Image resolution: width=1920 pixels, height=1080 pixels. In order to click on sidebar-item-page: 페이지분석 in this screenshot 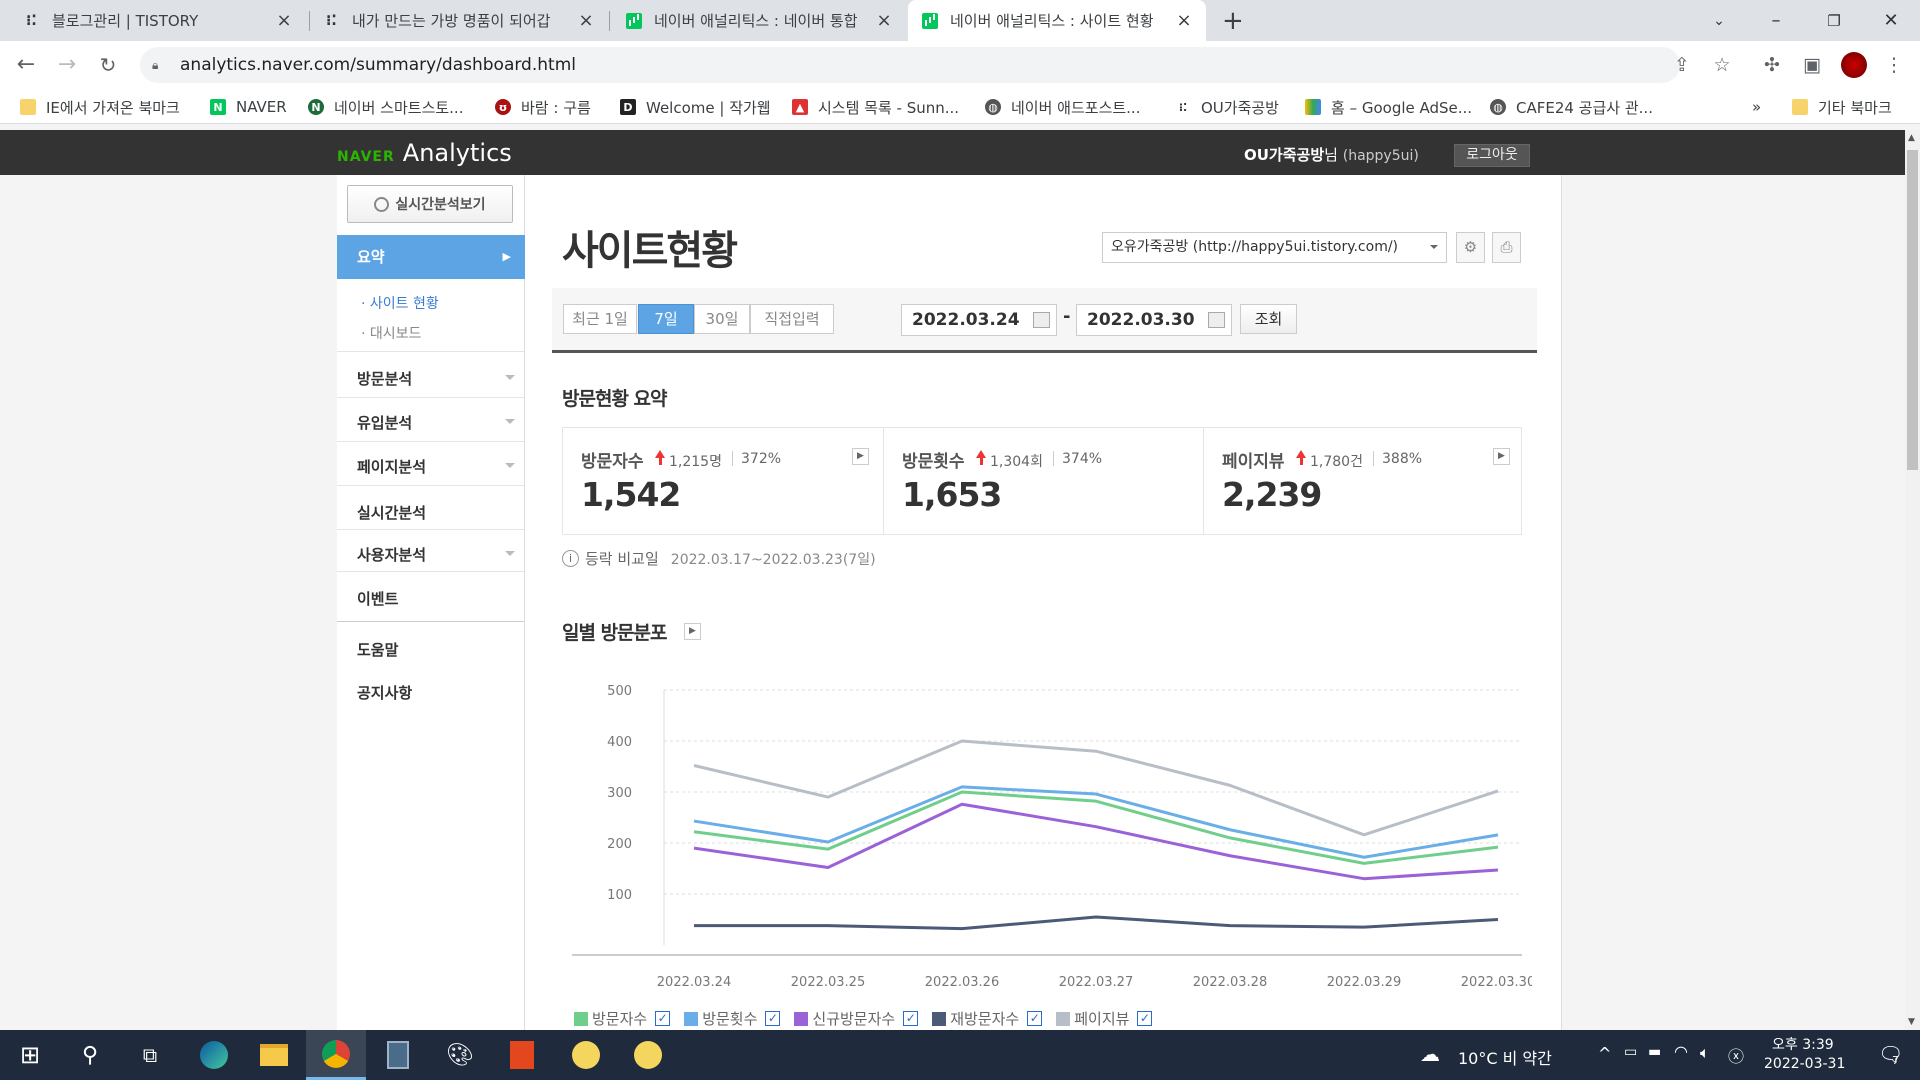, I will do `click(436, 466)`.